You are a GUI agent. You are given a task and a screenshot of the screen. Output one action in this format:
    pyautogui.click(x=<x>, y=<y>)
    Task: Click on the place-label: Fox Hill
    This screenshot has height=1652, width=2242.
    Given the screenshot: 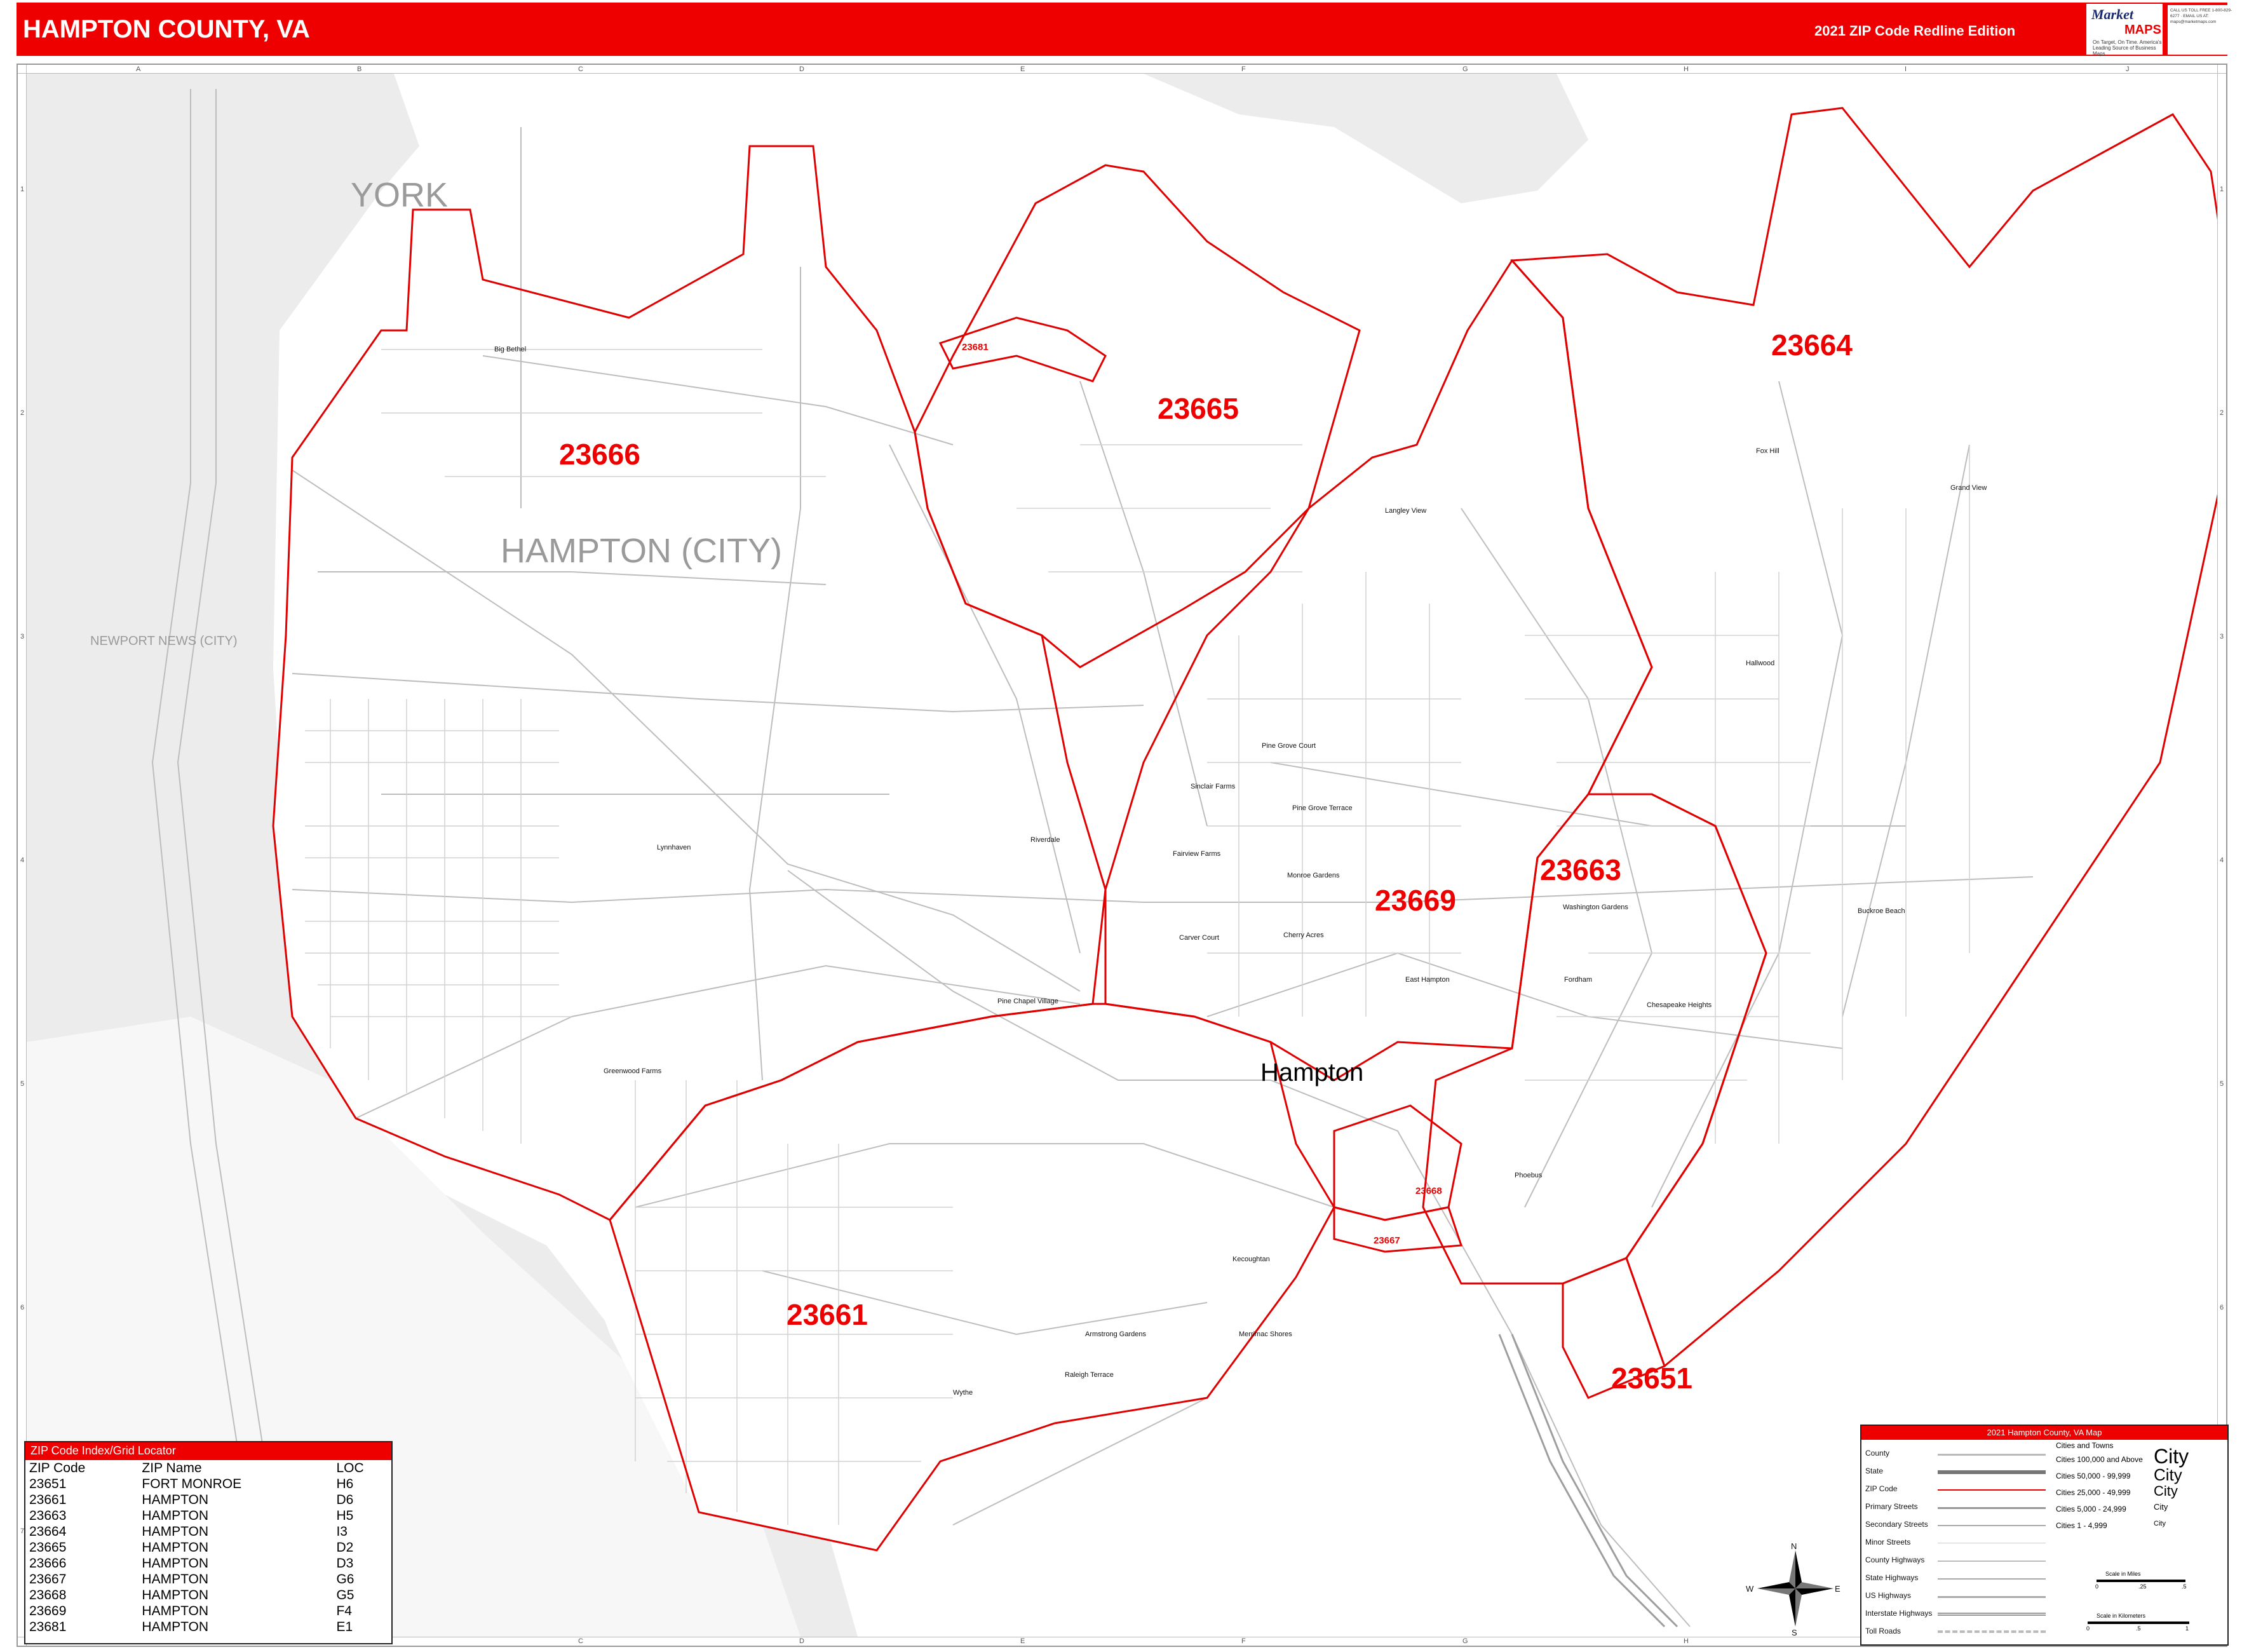 What is the action you would take?
    pyautogui.click(x=1767, y=451)
    